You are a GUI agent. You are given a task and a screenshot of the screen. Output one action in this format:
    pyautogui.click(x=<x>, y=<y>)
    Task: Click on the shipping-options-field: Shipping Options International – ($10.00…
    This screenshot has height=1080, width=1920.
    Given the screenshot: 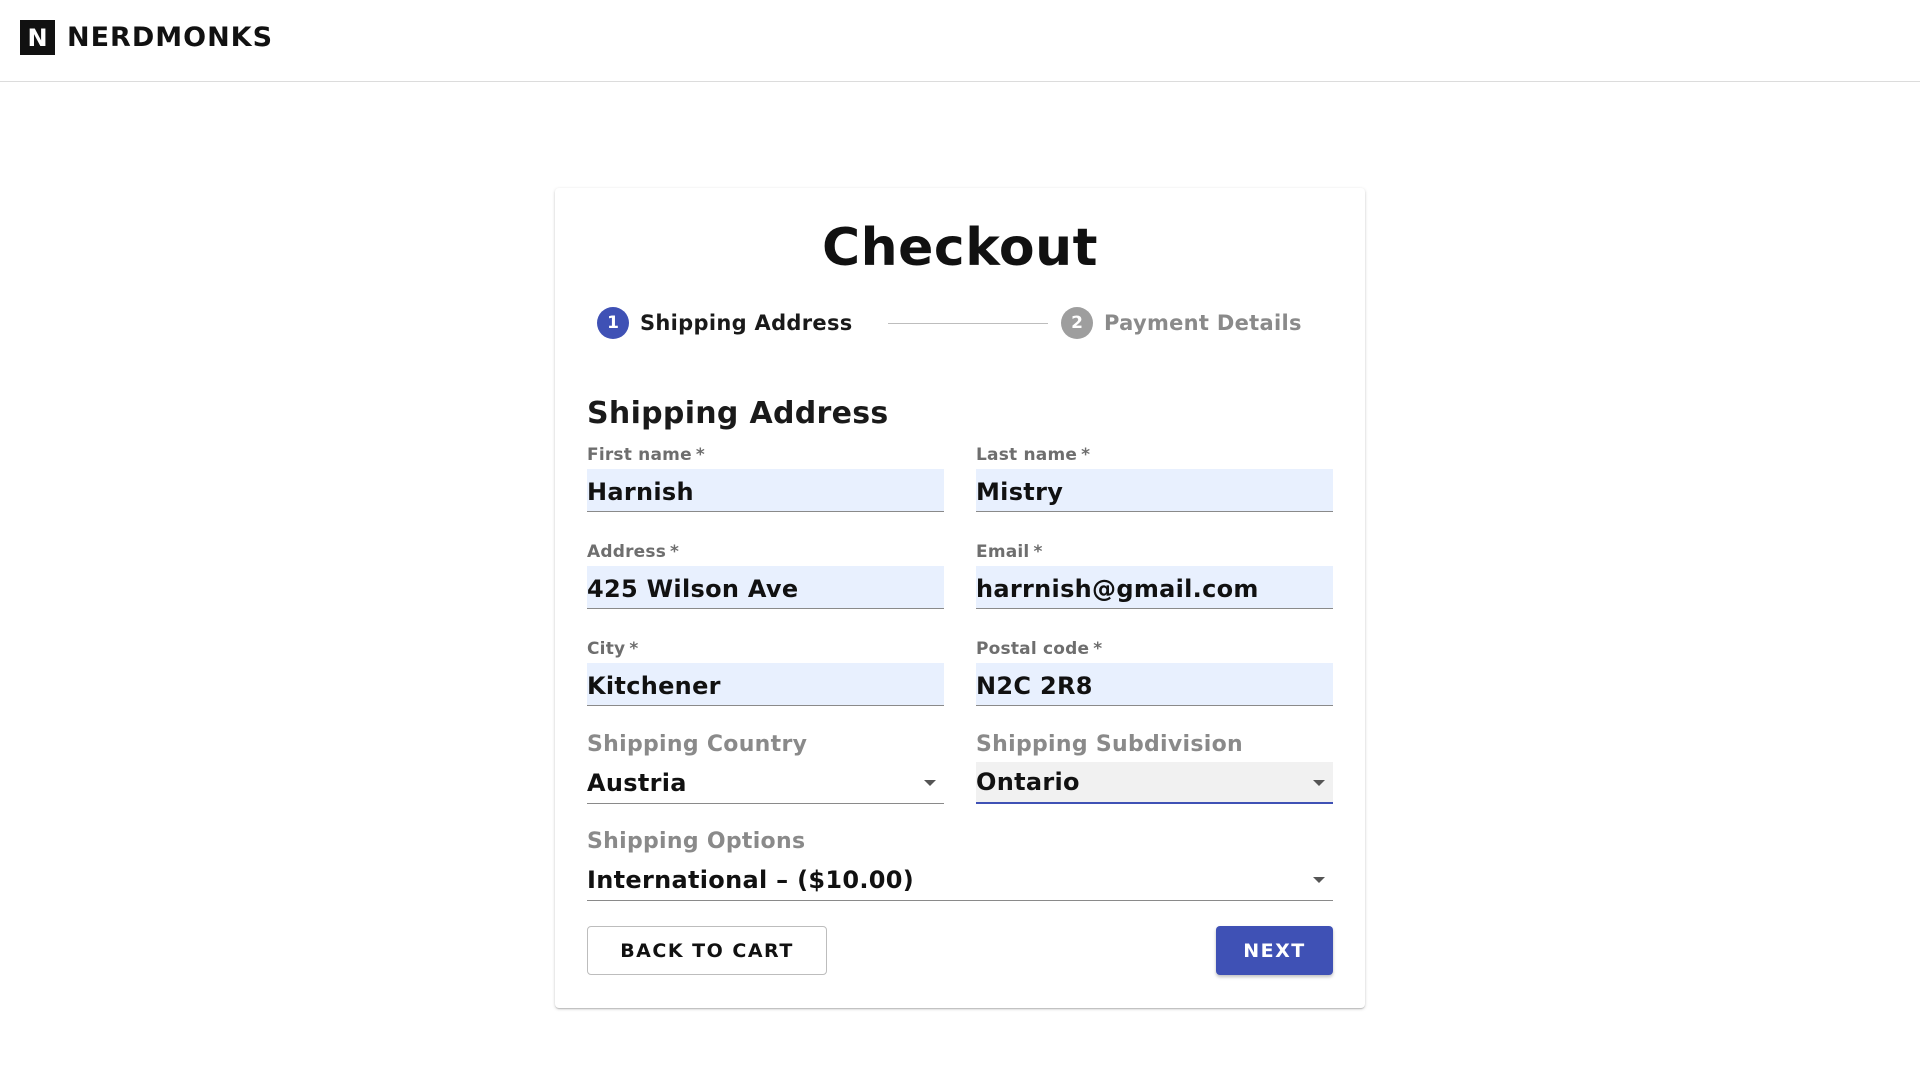 What is the action you would take?
    pyautogui.click(x=960, y=865)
    